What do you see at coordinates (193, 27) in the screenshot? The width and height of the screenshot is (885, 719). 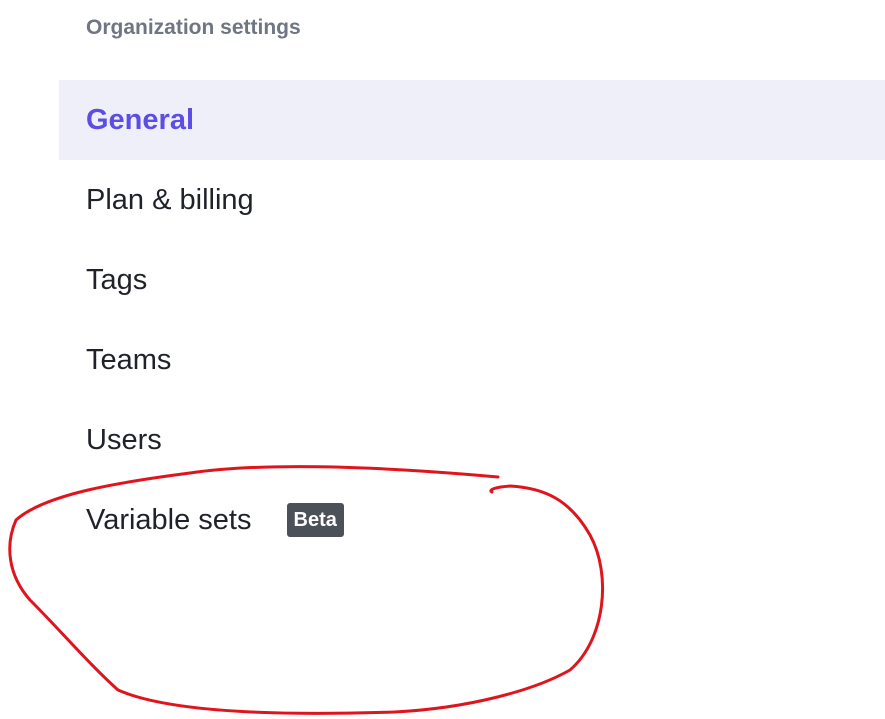 I see `section-heading: Organization settings` at bounding box center [193, 27].